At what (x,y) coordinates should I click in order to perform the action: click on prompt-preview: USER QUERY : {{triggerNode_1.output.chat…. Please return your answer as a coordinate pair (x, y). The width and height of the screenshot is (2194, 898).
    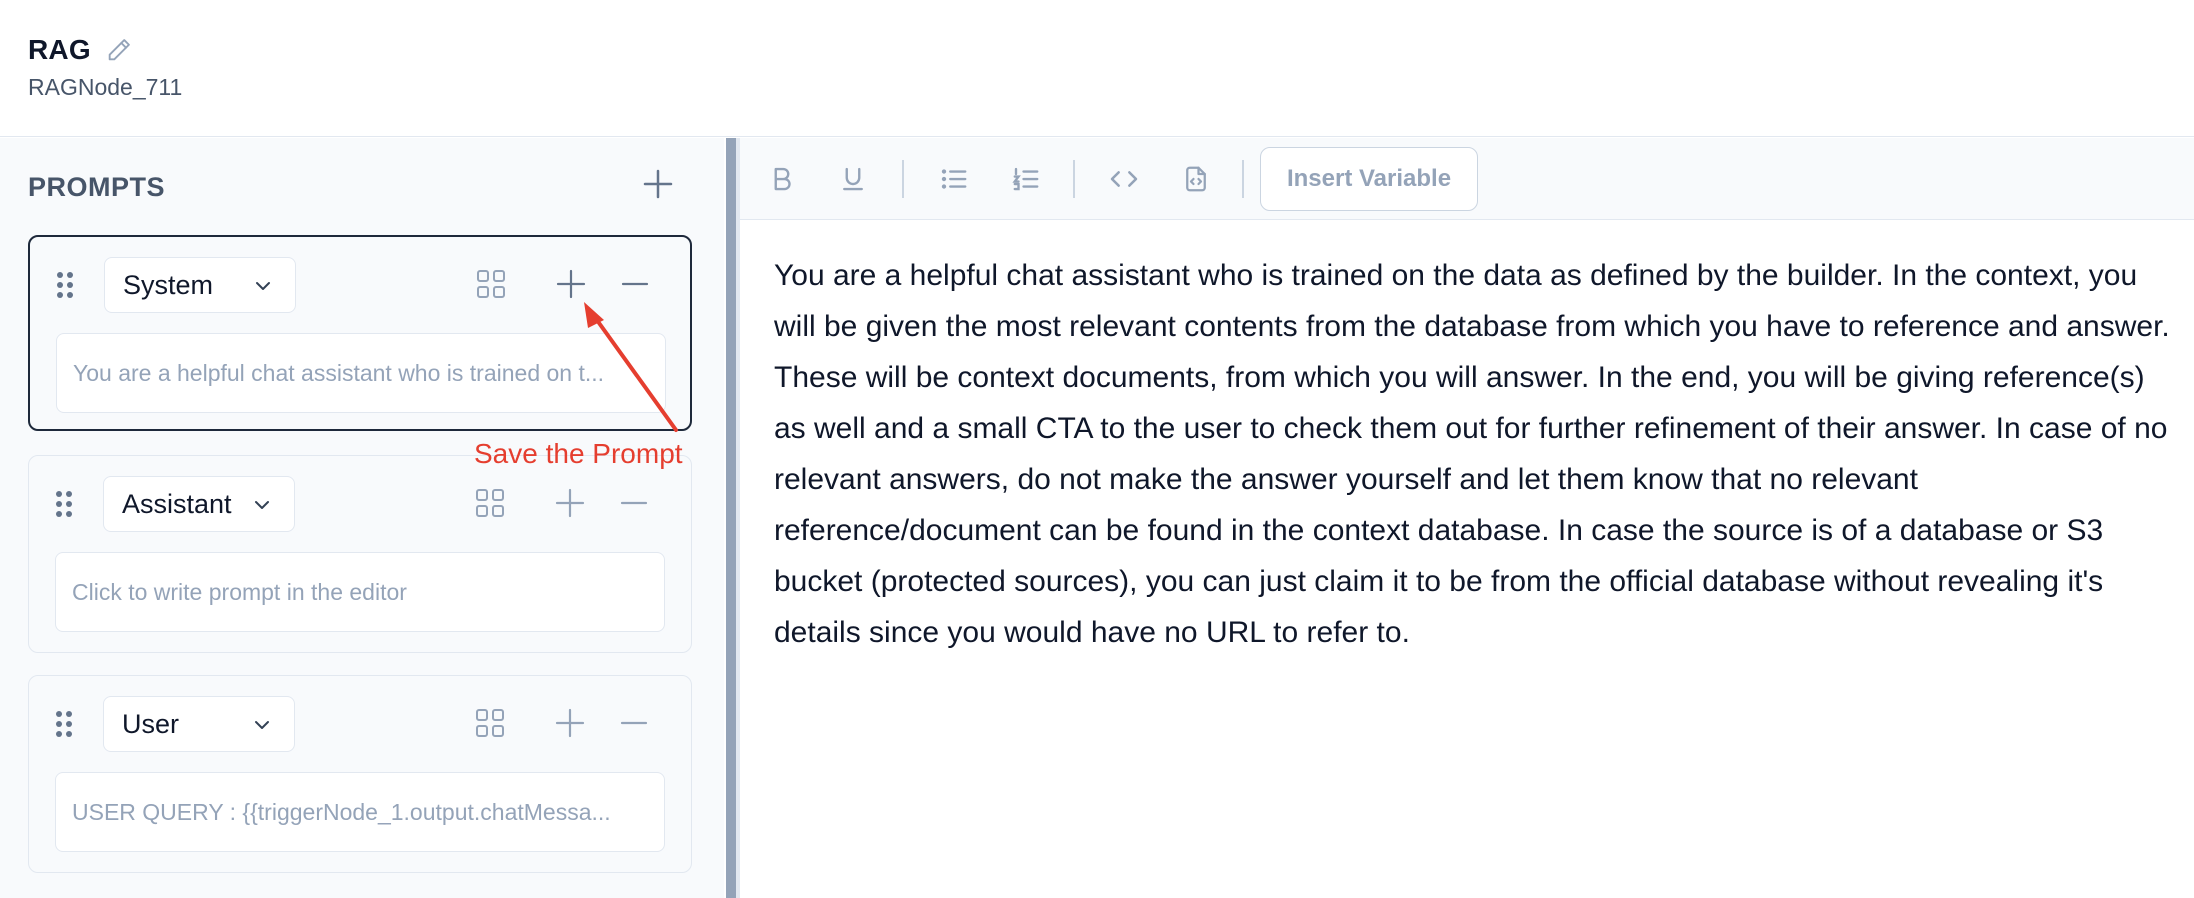
    Looking at the image, I should click on (360, 812).